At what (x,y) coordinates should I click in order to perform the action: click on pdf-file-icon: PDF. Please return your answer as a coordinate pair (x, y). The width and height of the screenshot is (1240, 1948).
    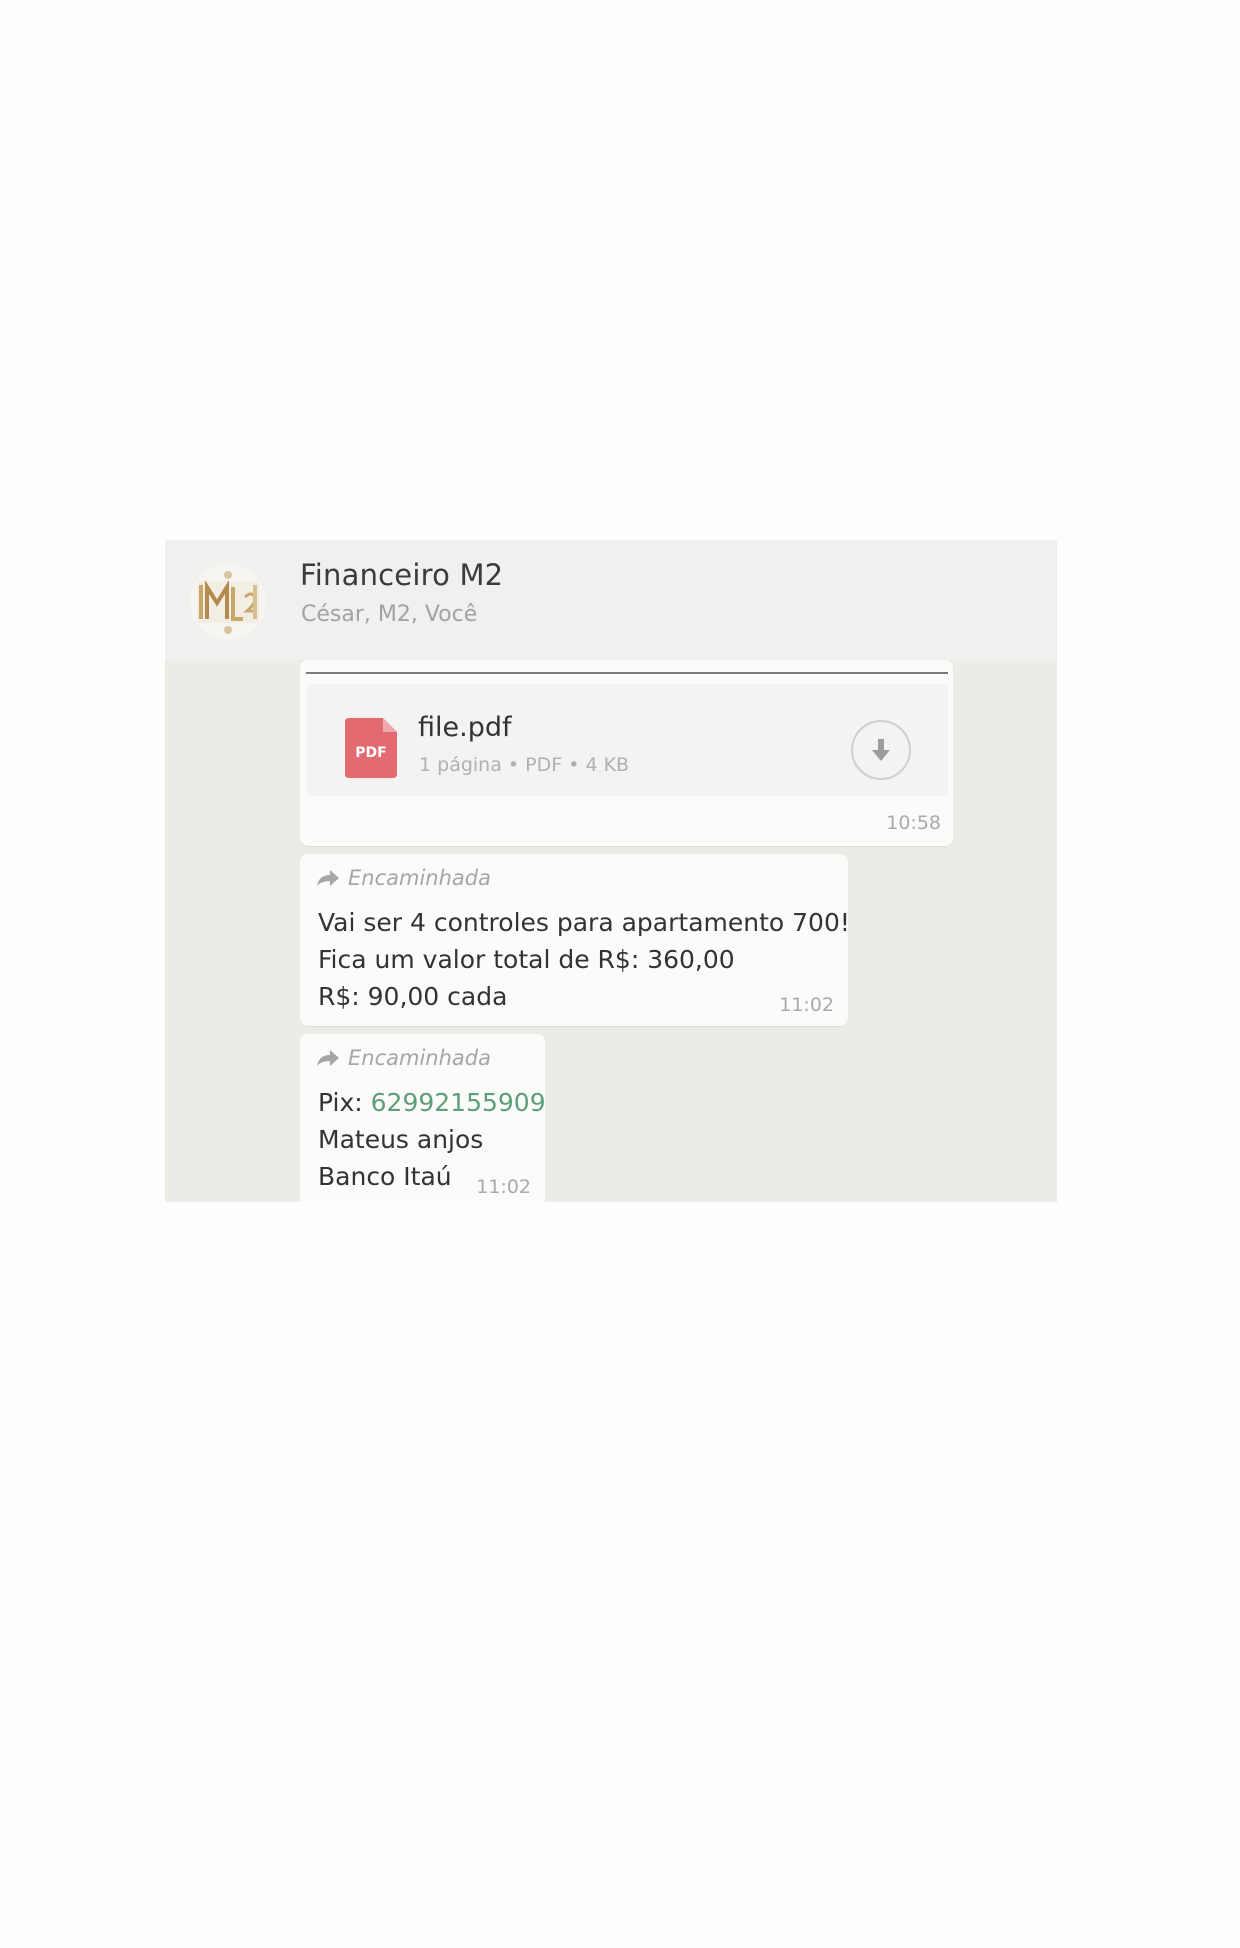
    Looking at the image, I should click on (371, 748).